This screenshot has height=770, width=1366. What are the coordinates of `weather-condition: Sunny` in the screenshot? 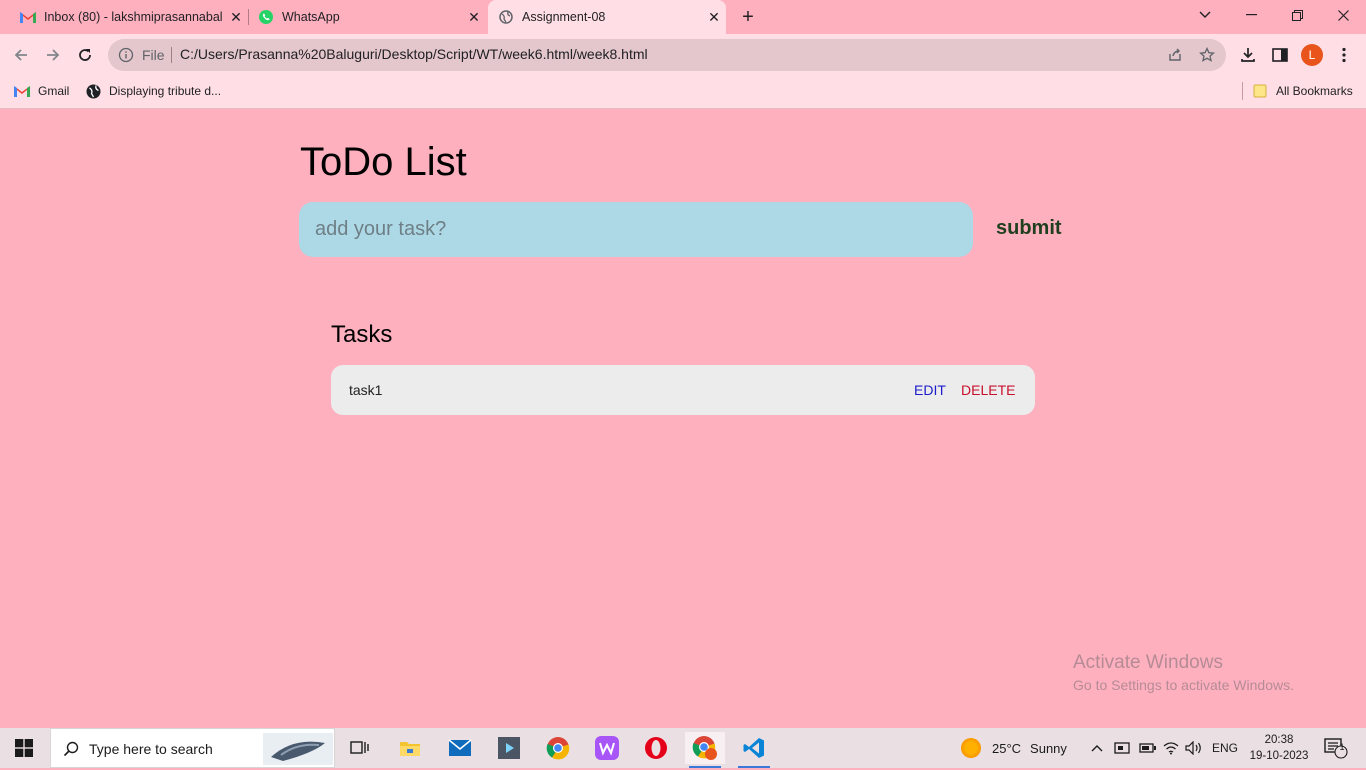 It's located at (1048, 748).